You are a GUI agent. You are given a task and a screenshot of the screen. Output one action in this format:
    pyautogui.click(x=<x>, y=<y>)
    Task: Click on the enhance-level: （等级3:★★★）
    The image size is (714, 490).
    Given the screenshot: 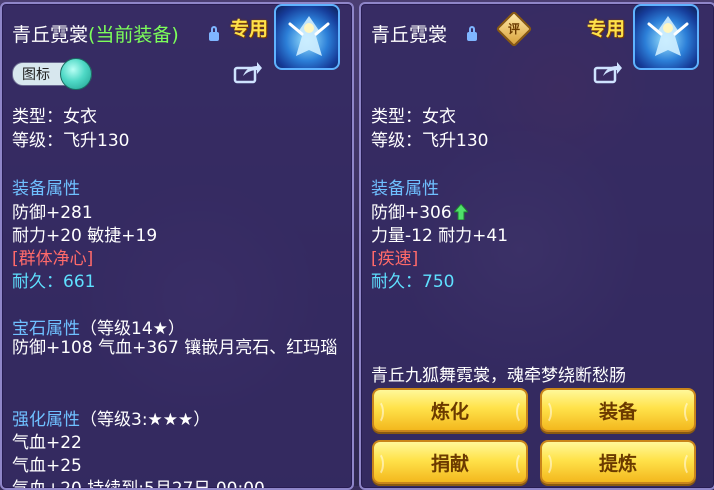 What is the action you would take?
    pyautogui.click(x=145, y=420)
    